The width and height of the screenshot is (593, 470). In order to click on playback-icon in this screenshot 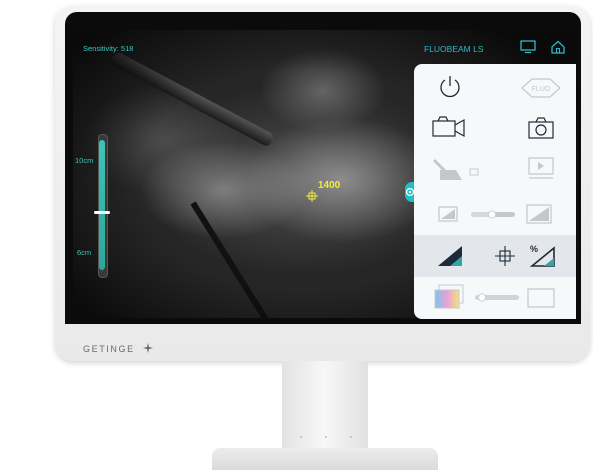, I will do `click(541, 169)`.